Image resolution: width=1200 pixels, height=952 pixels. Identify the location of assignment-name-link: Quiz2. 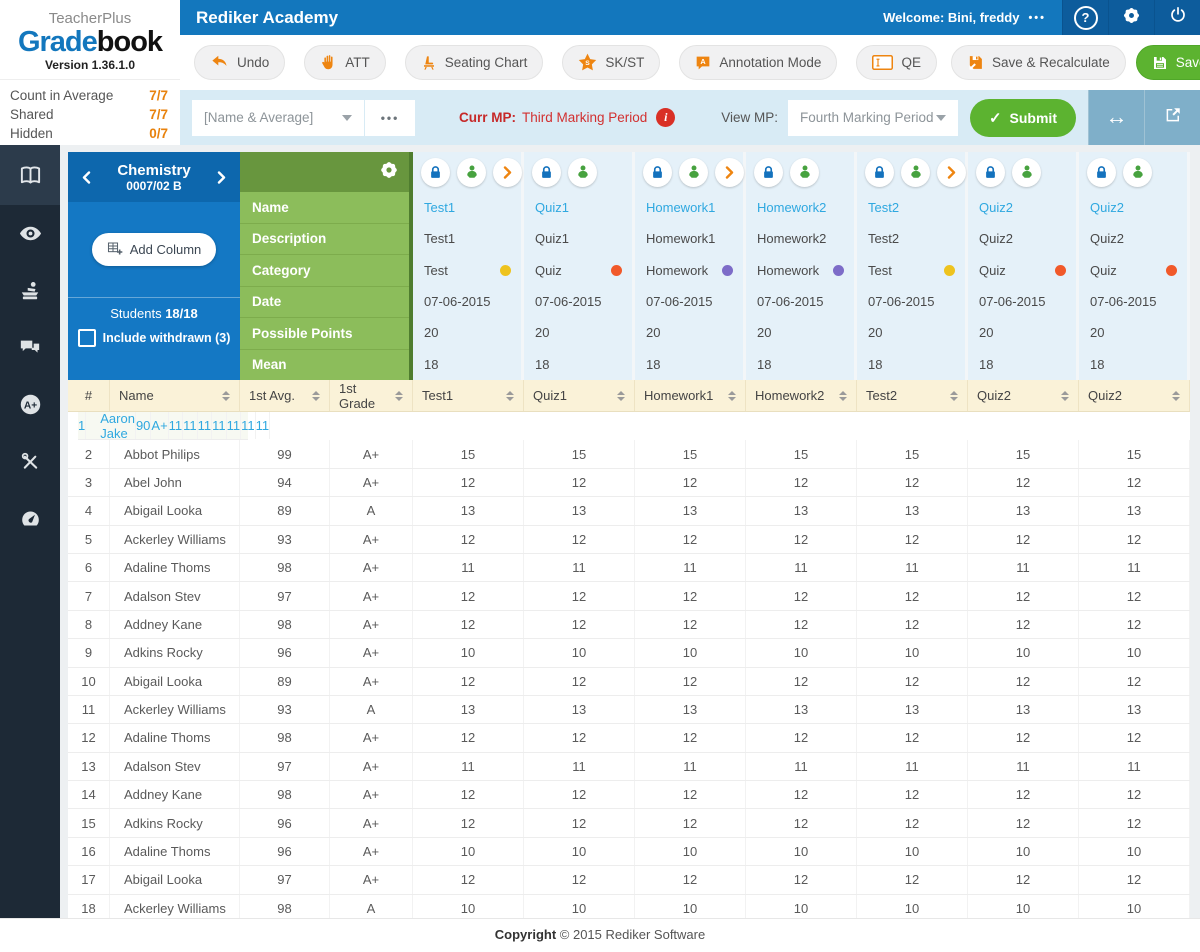
(1133, 207).